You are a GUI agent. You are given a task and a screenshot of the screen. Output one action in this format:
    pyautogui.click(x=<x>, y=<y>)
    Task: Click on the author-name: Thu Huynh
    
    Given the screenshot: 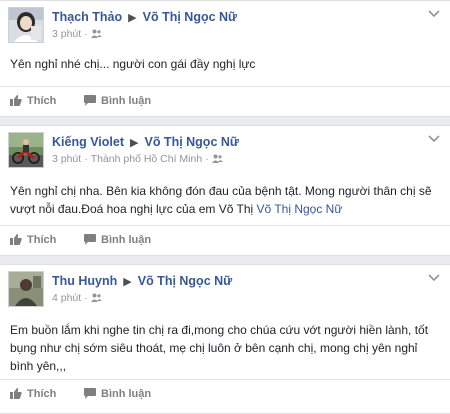 What is the action you would take?
    pyautogui.click(x=84, y=281)
    